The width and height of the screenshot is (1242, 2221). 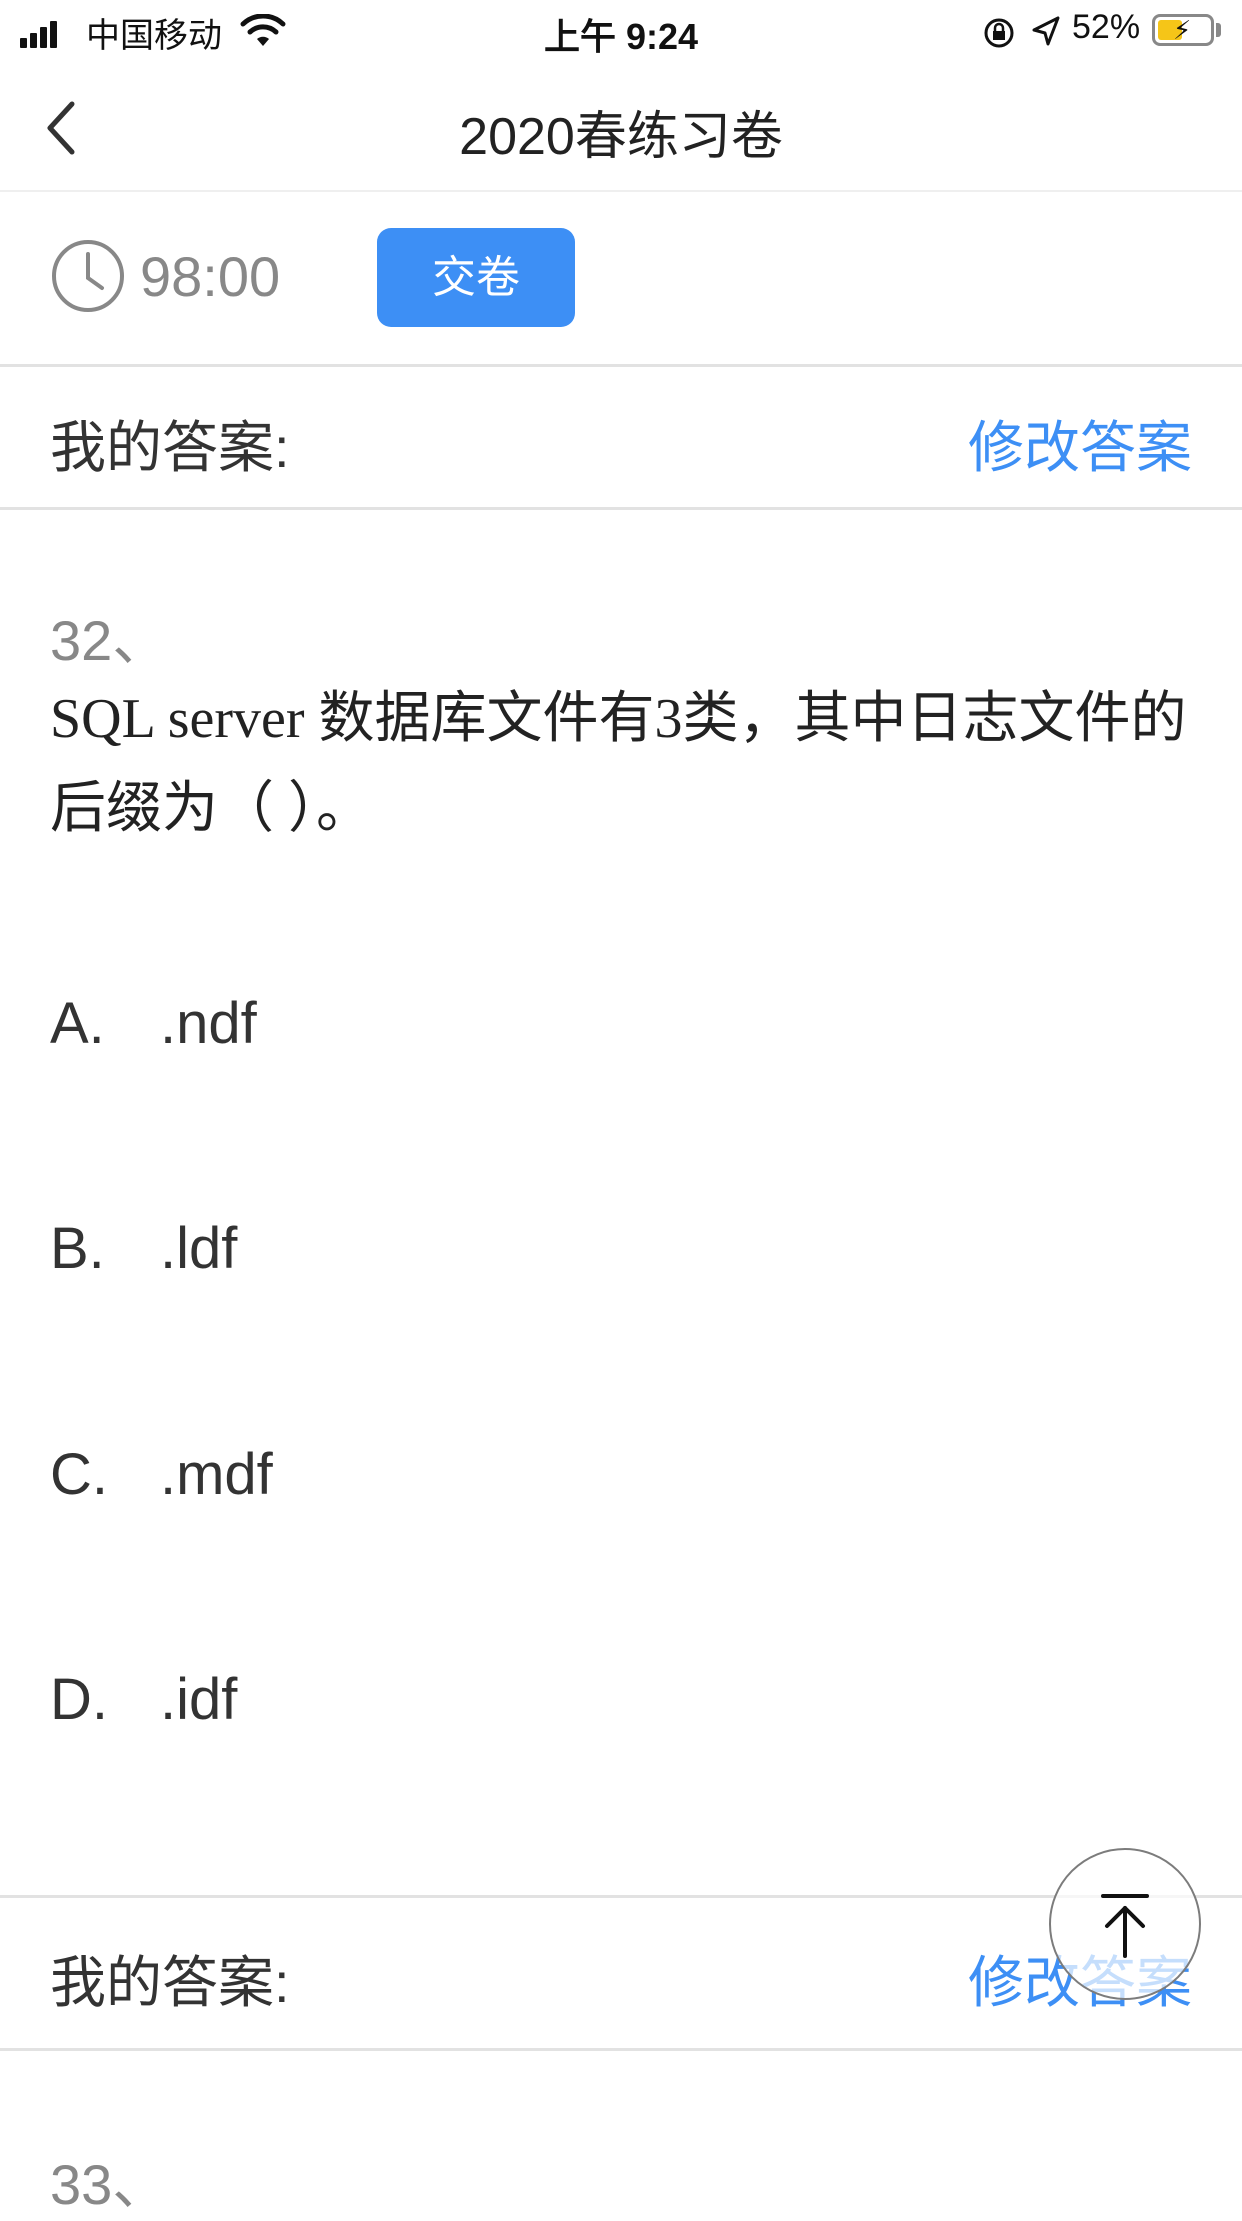 I want to click on my-answer-bar: 我的答案: 修改答案, so click(x=621, y=438).